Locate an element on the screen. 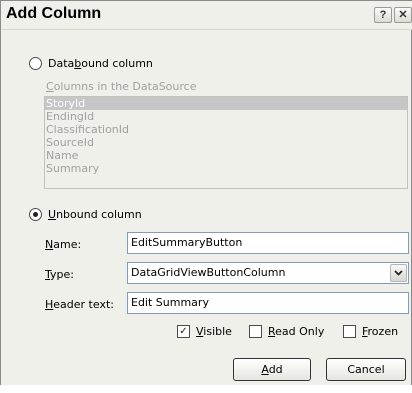 The width and height of the screenshot is (412, 393). dialog-bottom-edge is located at coordinates (206, 389).